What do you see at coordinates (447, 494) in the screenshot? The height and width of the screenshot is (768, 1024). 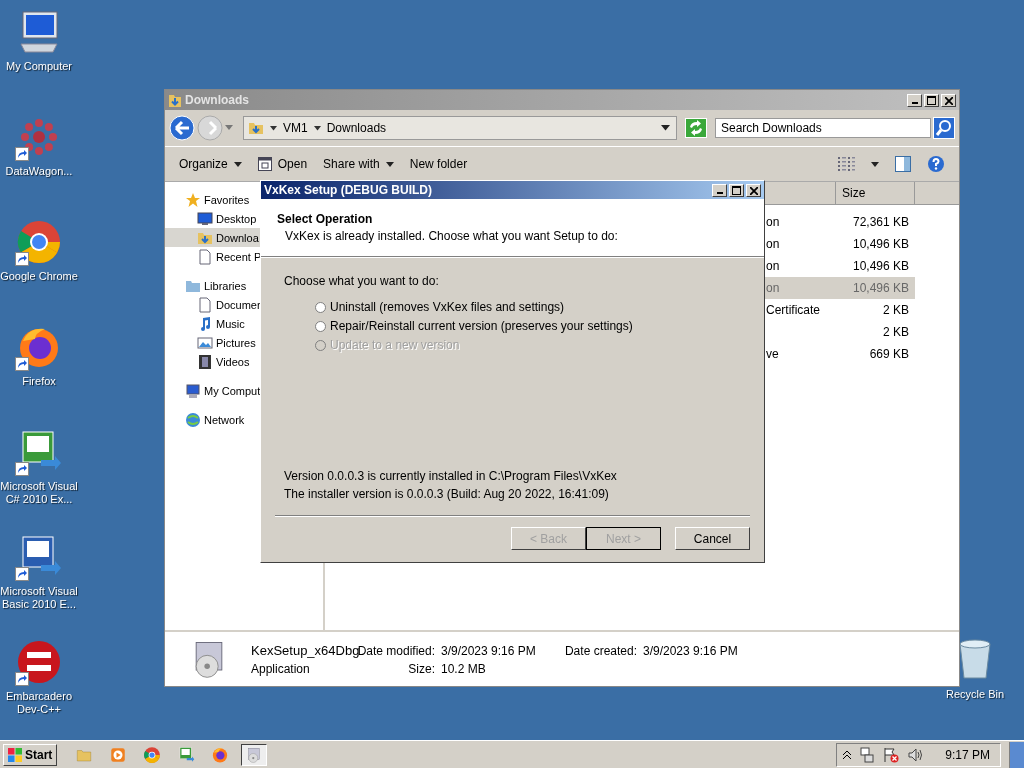 I see `info-text: The installer version is 0.0.0.3 (Build: Aug 20 2022, 16:41:09)` at bounding box center [447, 494].